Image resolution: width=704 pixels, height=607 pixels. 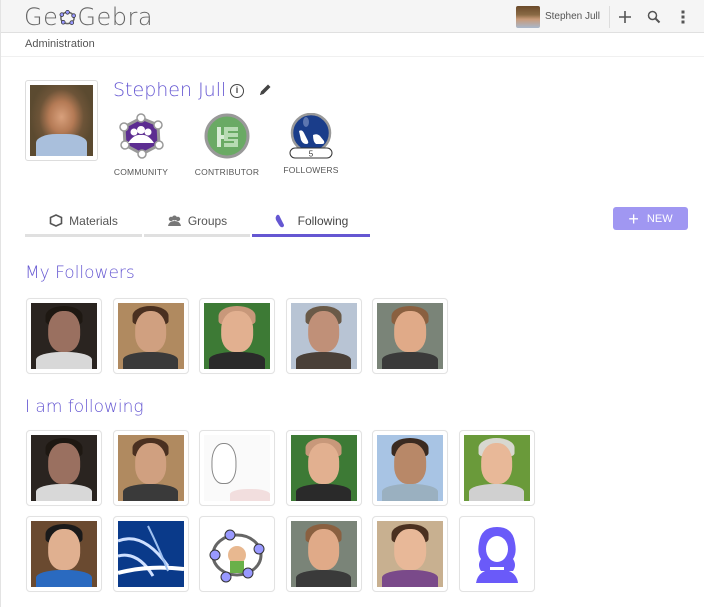 What do you see at coordinates (170, 90) in the screenshot?
I see `profile-name: Stephen Jull` at bounding box center [170, 90].